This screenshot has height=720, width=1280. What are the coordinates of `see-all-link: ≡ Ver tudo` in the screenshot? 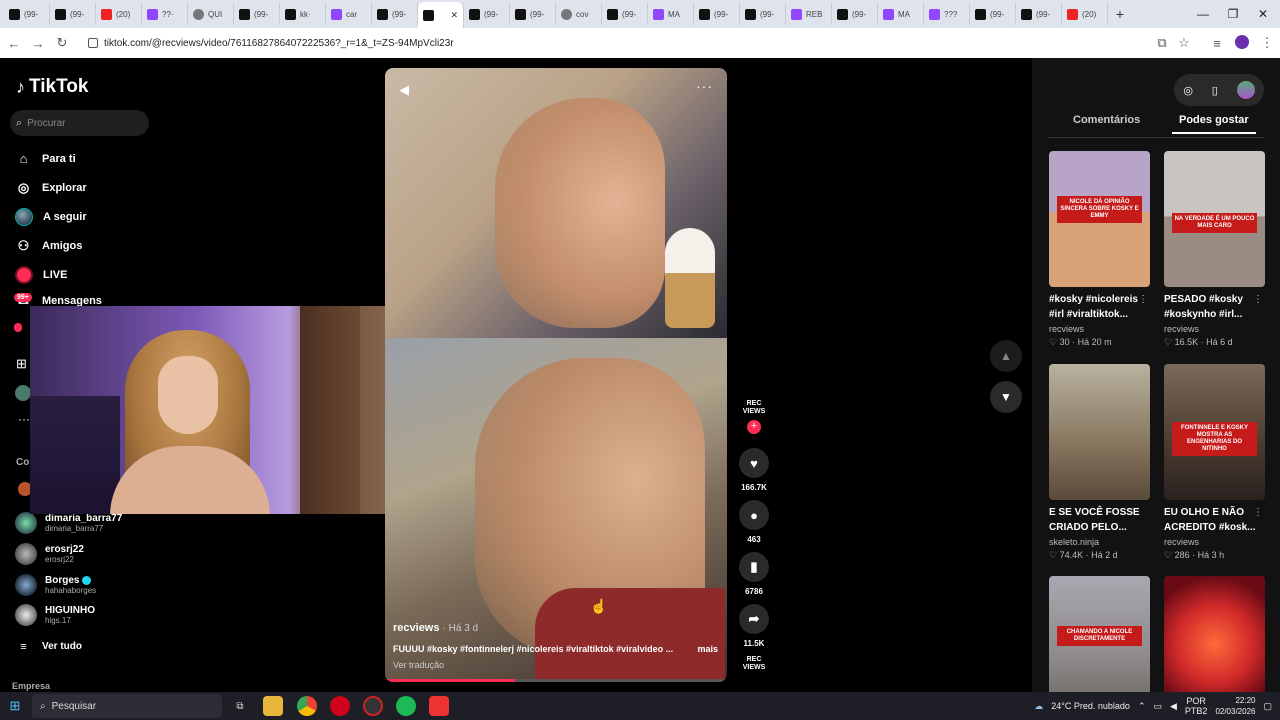 It's located at (48, 646).